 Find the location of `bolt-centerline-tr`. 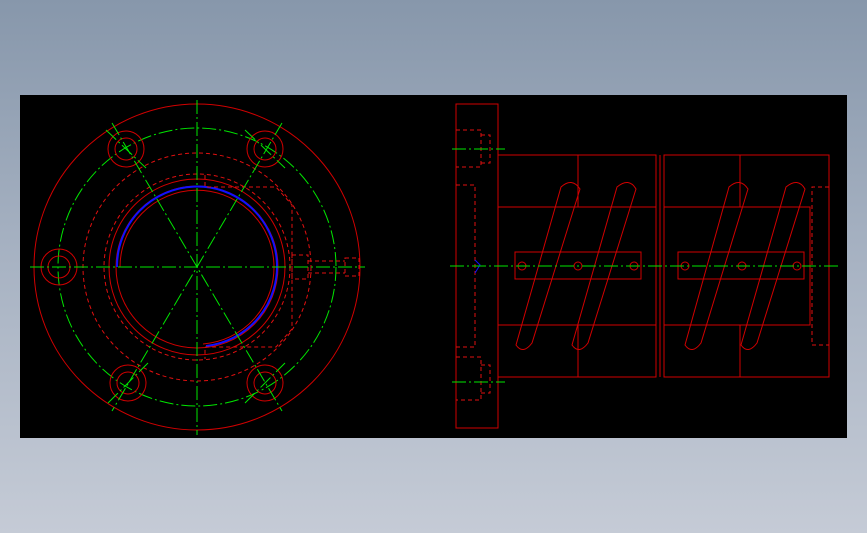

bolt-centerline-tr is located at coordinates (265, 149).